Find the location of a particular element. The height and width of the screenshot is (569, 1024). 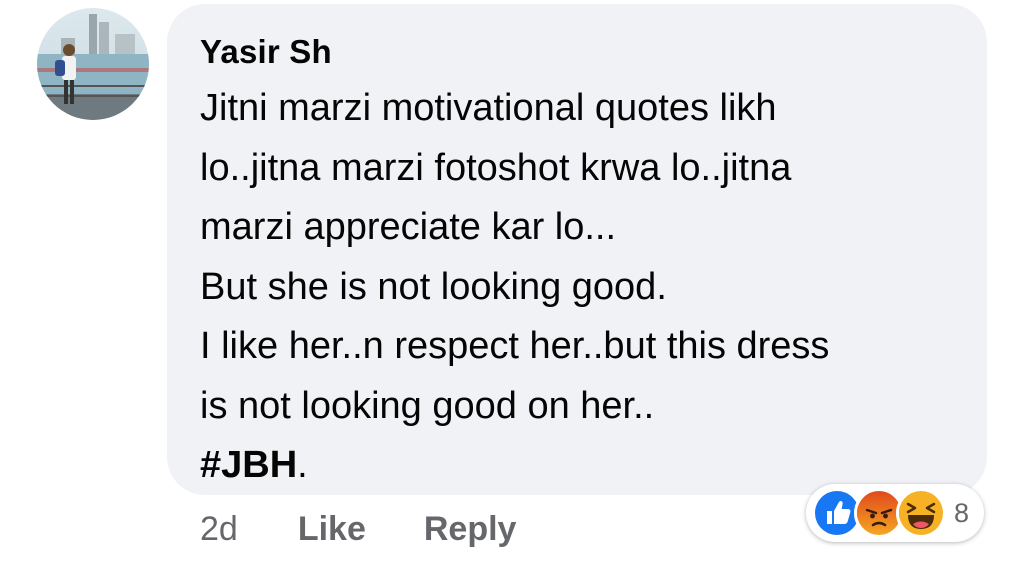

comment-line: But she is not looking good. is located at coordinates (433, 286).